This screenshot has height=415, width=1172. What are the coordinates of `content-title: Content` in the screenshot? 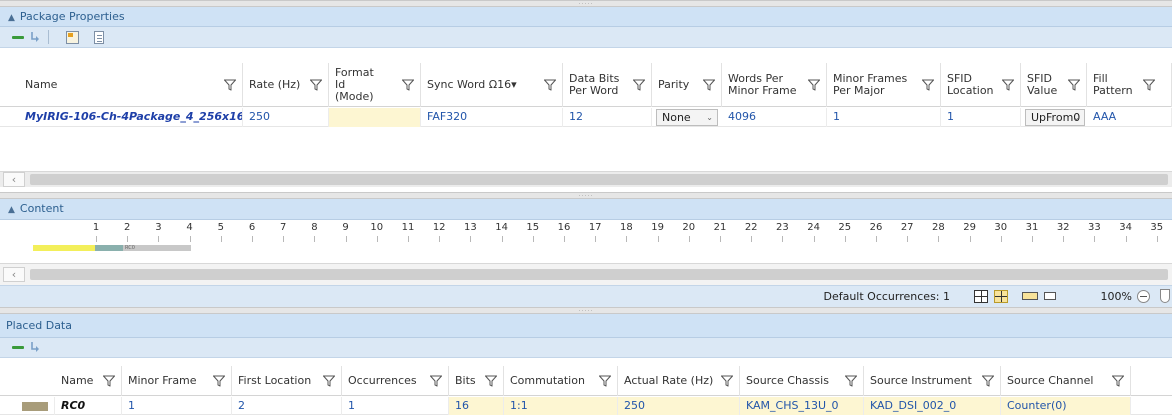 It's located at (41, 208).